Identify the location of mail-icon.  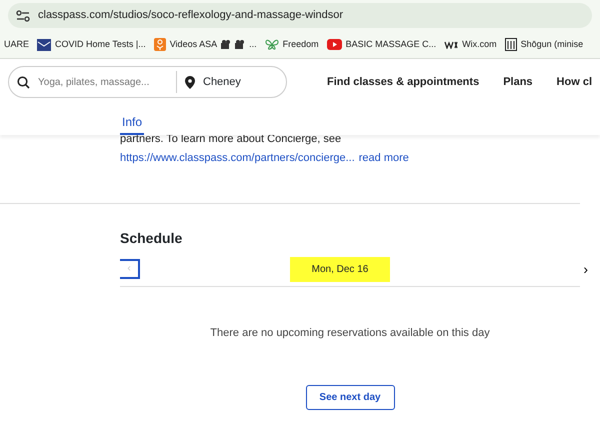
(44, 44).